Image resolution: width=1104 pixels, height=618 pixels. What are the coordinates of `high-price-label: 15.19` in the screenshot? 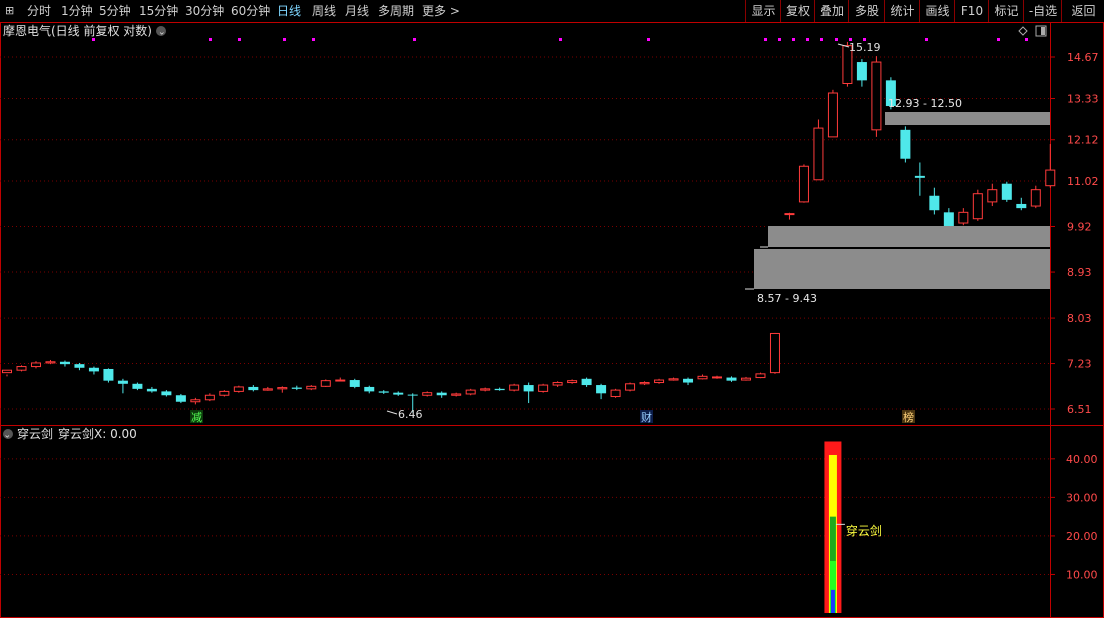 It's located at (865, 47).